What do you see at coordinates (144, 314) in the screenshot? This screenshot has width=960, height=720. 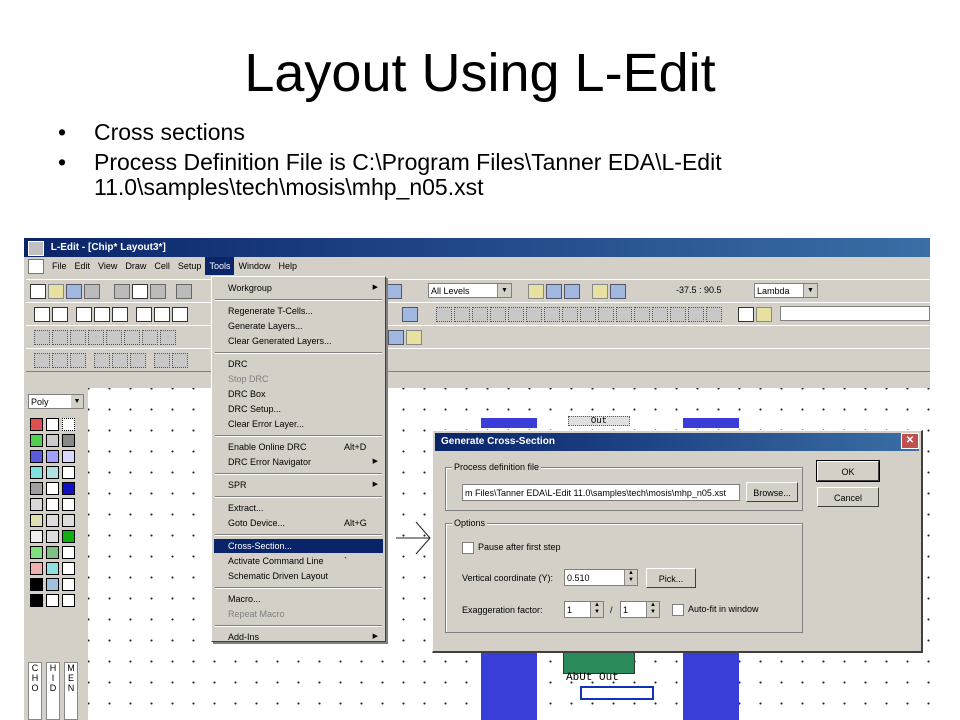 I see `wire-tool-icon` at bounding box center [144, 314].